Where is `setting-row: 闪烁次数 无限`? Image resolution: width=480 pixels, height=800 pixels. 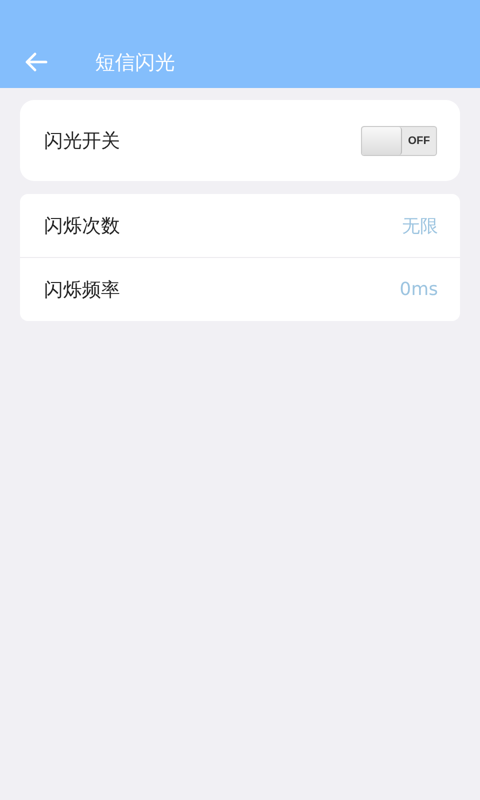 setting-row: 闪烁次数 无限 is located at coordinates (240, 225).